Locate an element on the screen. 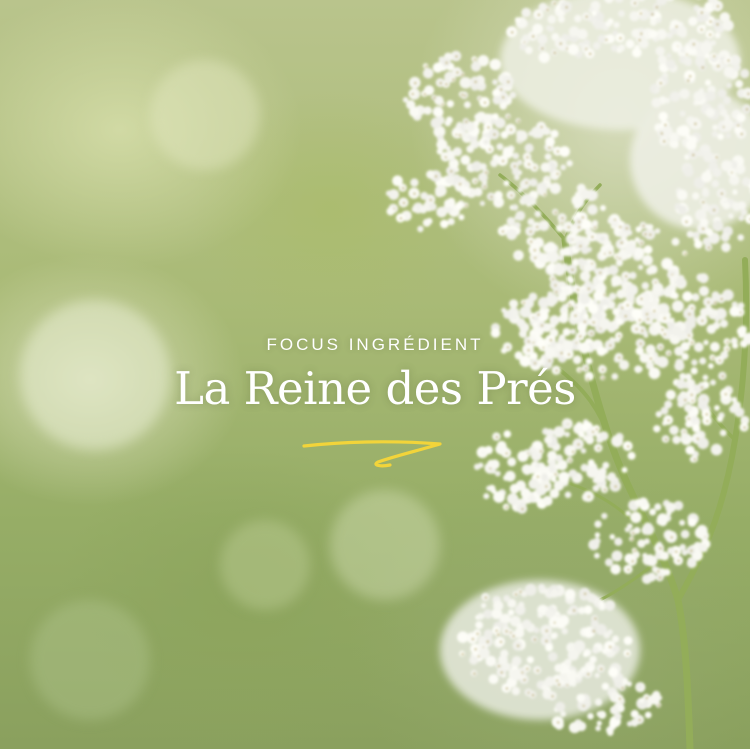 The image size is (750, 749). underline-swoosh-icon is located at coordinates (372, 454).